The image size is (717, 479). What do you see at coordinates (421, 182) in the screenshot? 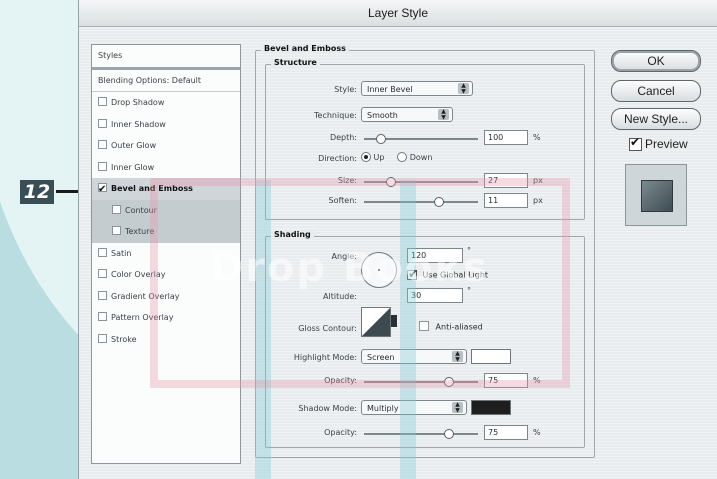
I see `size-slider` at bounding box center [421, 182].